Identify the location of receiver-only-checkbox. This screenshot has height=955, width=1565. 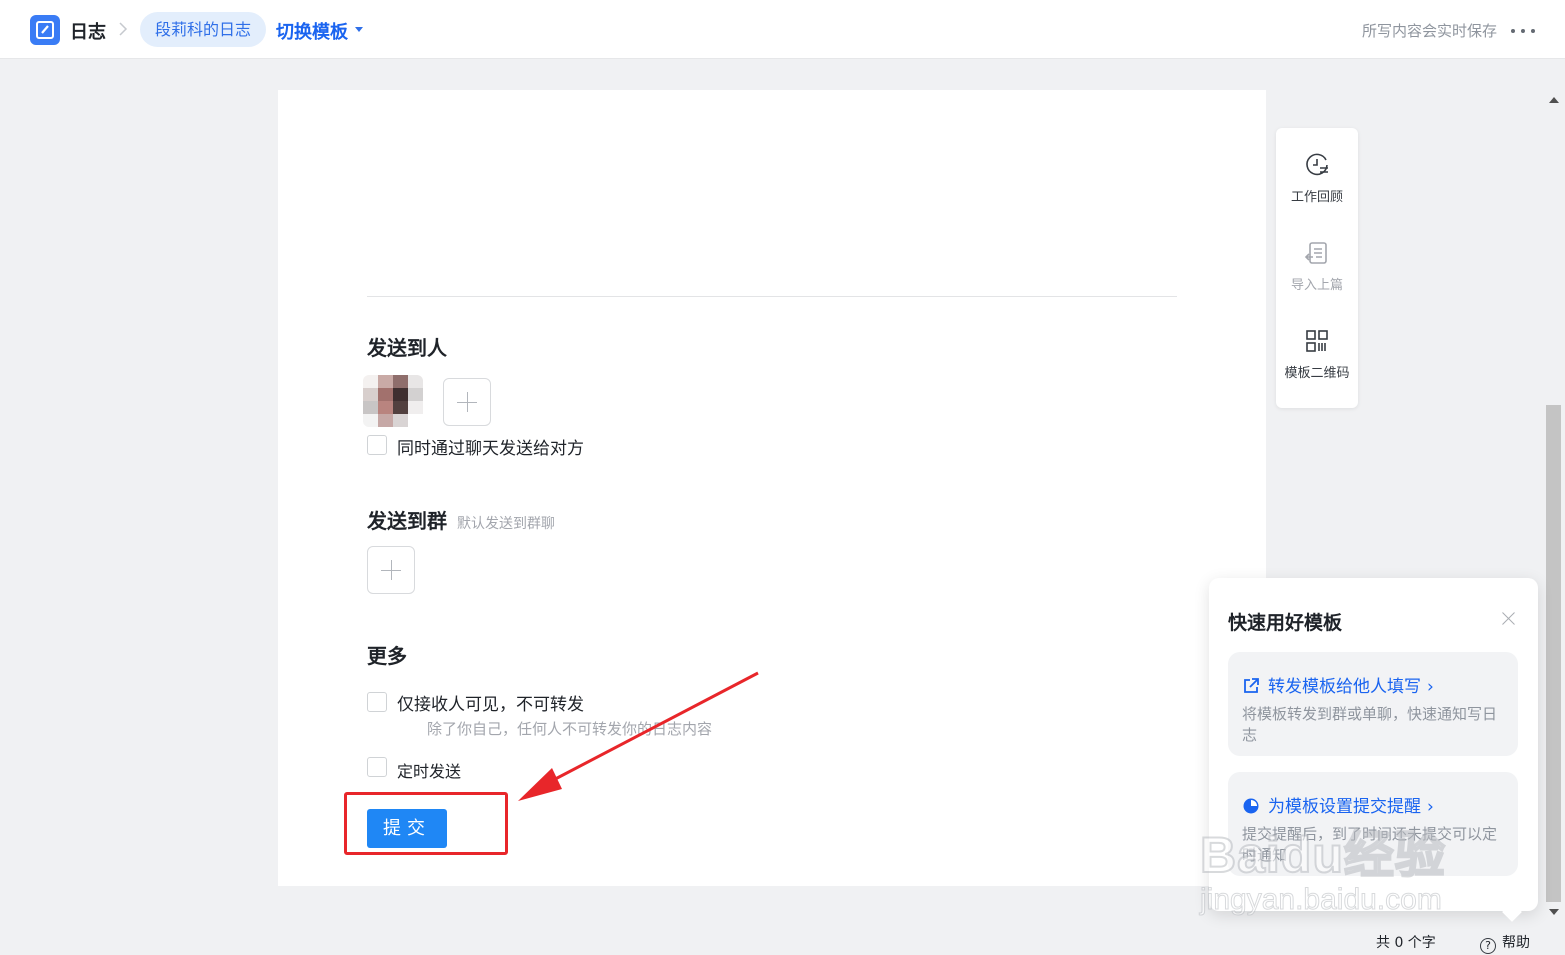
(377, 702).